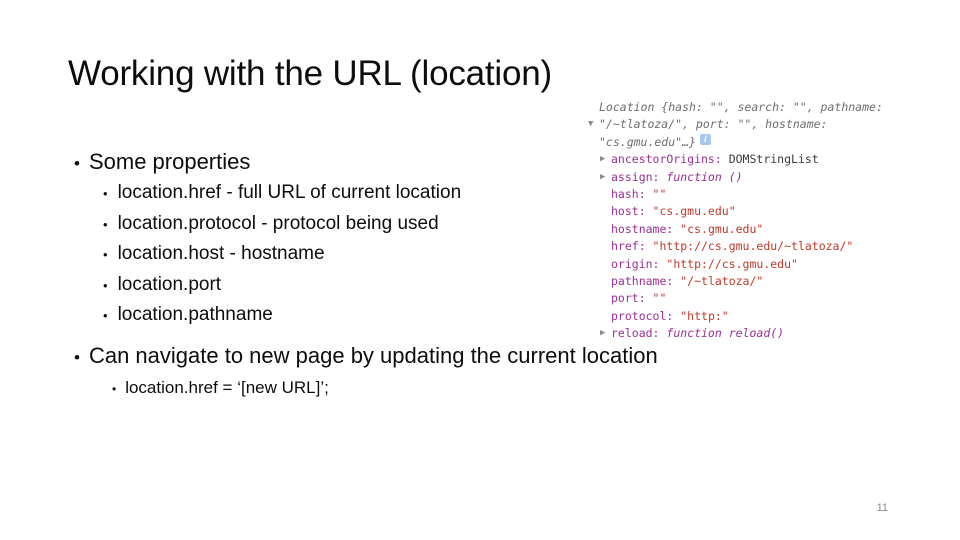 The image size is (960, 540). Describe the element at coordinates (774, 281) in the screenshot. I see `console-row-pathname: pathname: "/~tlatoza/"` at that location.